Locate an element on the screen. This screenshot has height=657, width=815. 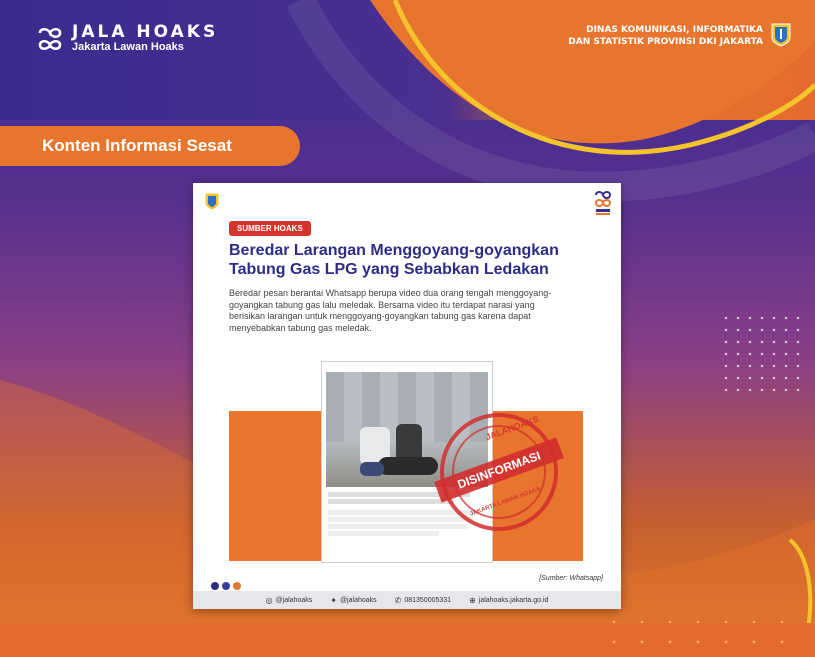
twitter-icon: ✦ is located at coordinates (333, 600).